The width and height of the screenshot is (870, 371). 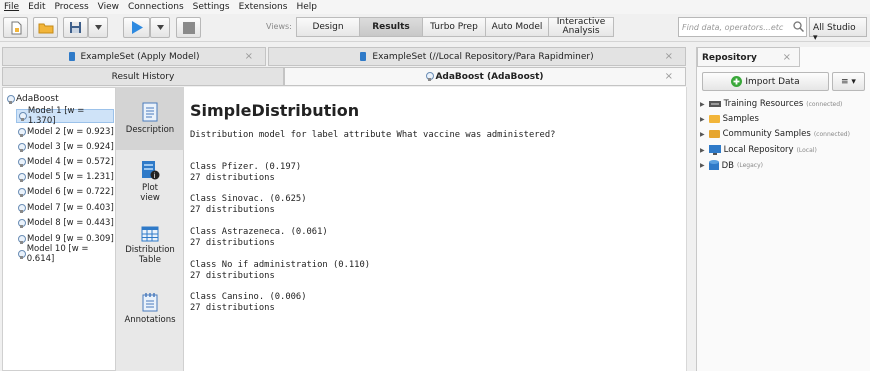 What do you see at coordinates (729, 58) in the screenshot?
I see `repository-tab-label: Repository` at bounding box center [729, 58].